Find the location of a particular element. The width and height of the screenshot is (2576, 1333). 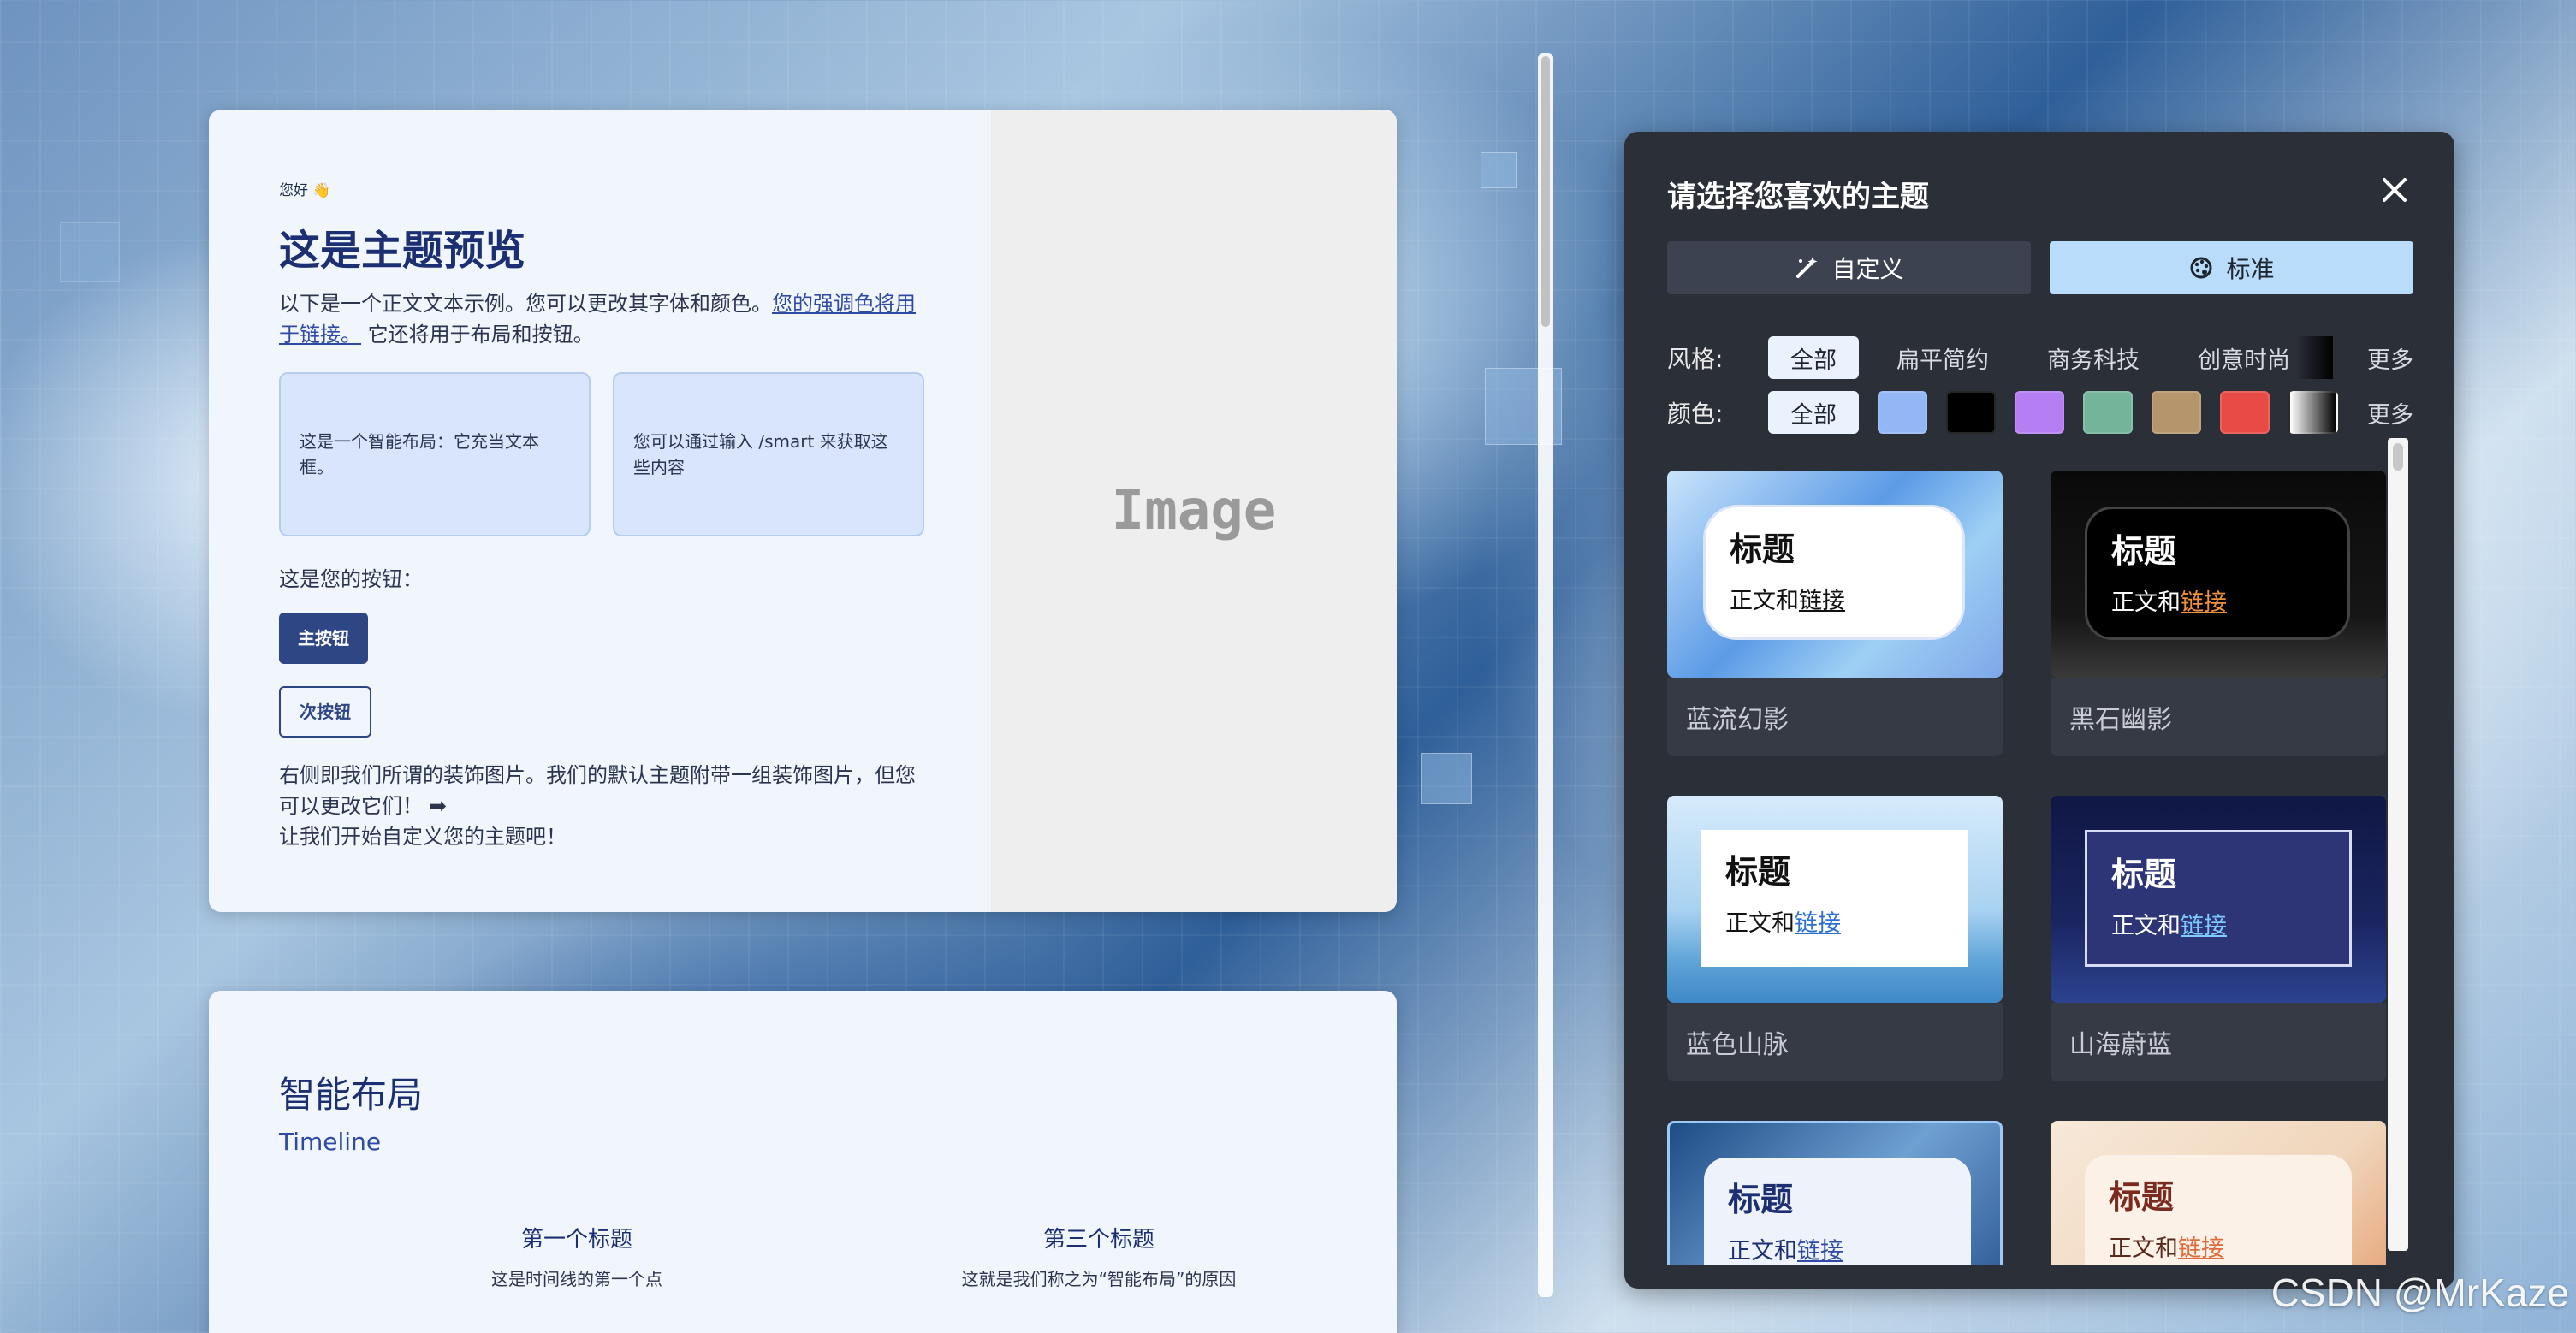

magic-wand-icon is located at coordinates (1807, 268).